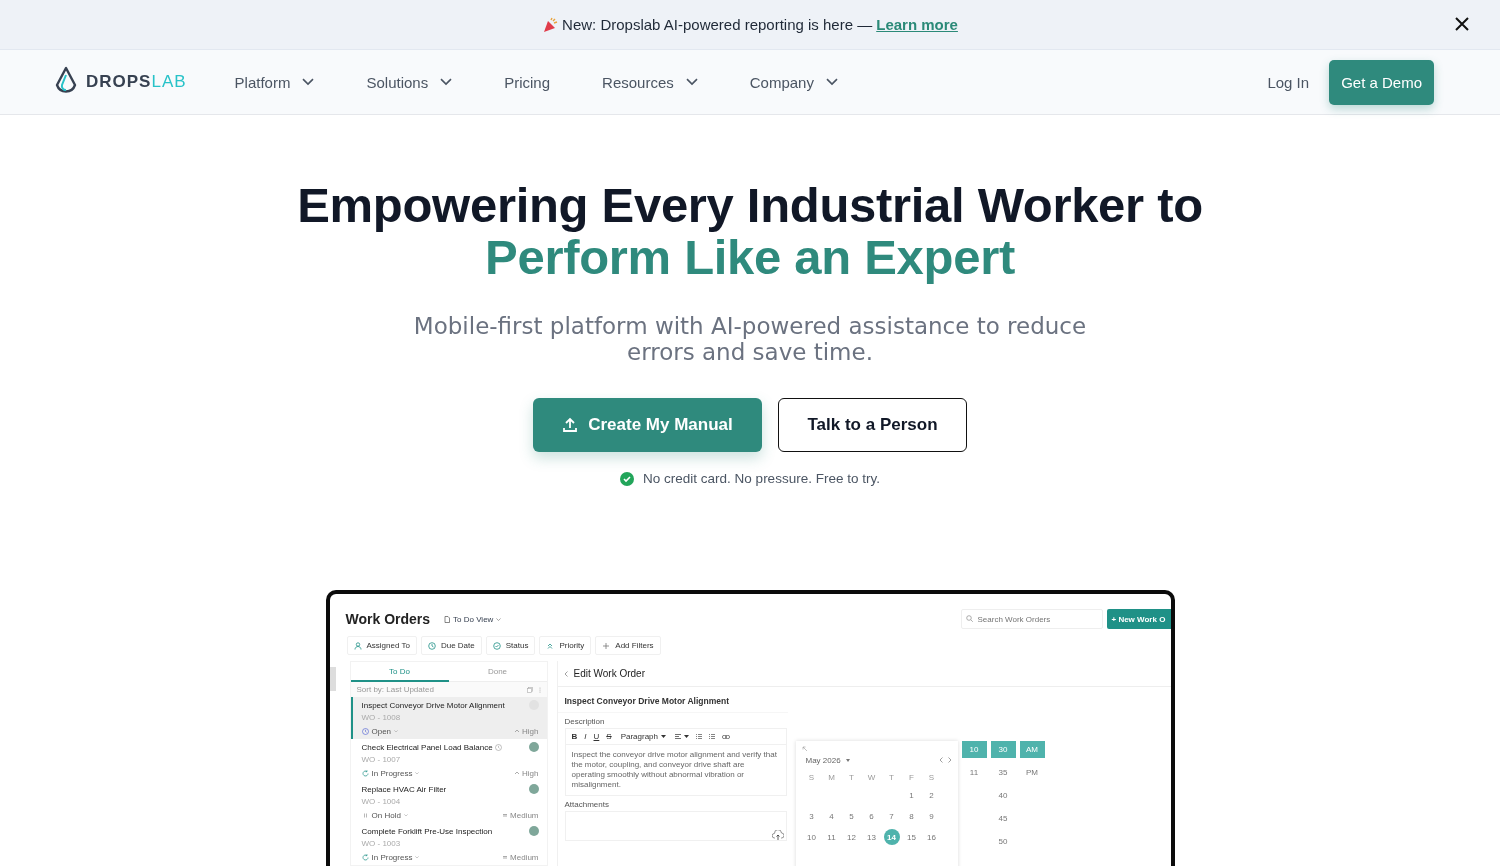 The width and height of the screenshot is (1500, 866). What do you see at coordinates (510, 645) in the screenshot?
I see `filter-chip: Status` at bounding box center [510, 645].